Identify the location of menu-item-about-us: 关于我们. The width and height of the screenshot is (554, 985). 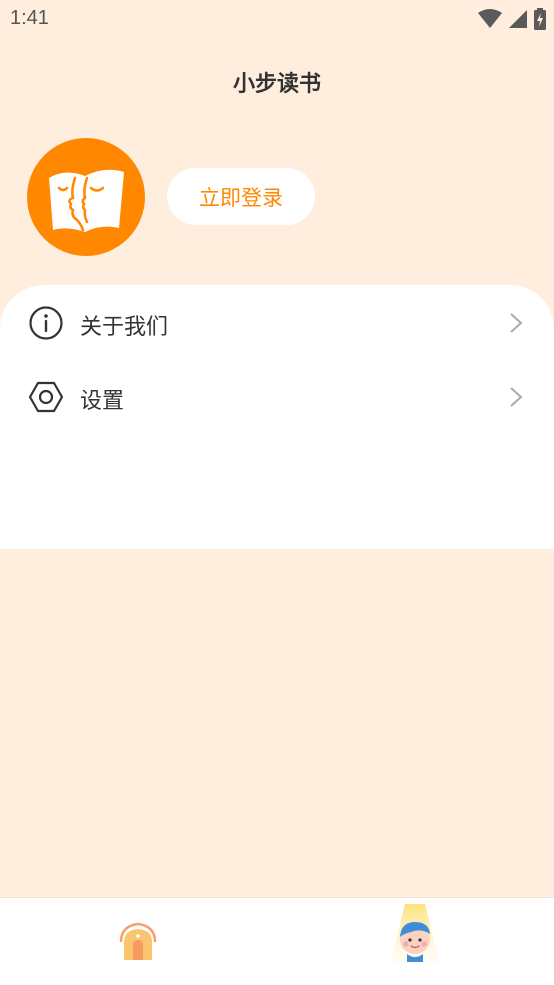
(277, 323).